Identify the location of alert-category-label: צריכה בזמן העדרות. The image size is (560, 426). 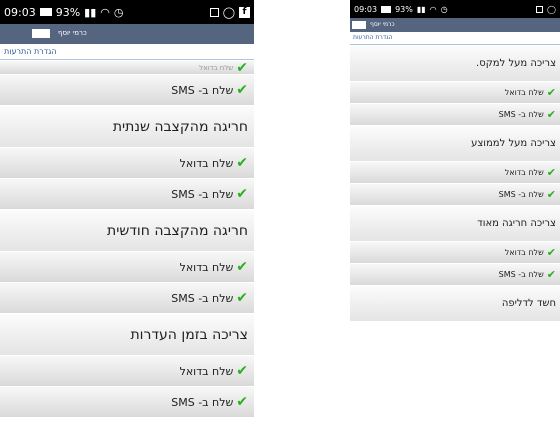
(189, 334).